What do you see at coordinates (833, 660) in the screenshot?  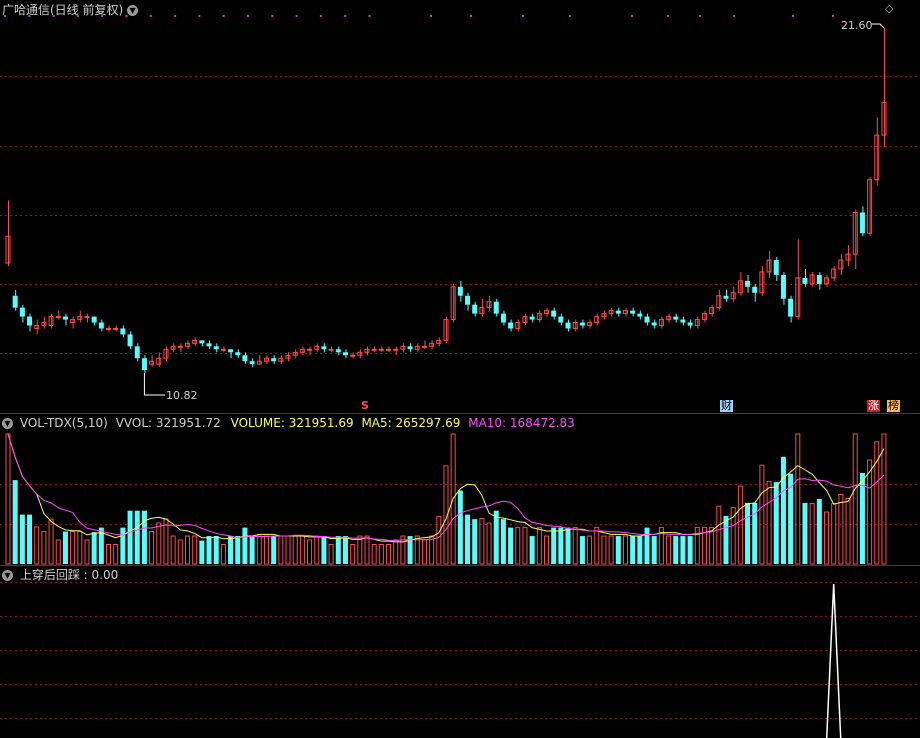 I see `indicator-spike` at bounding box center [833, 660].